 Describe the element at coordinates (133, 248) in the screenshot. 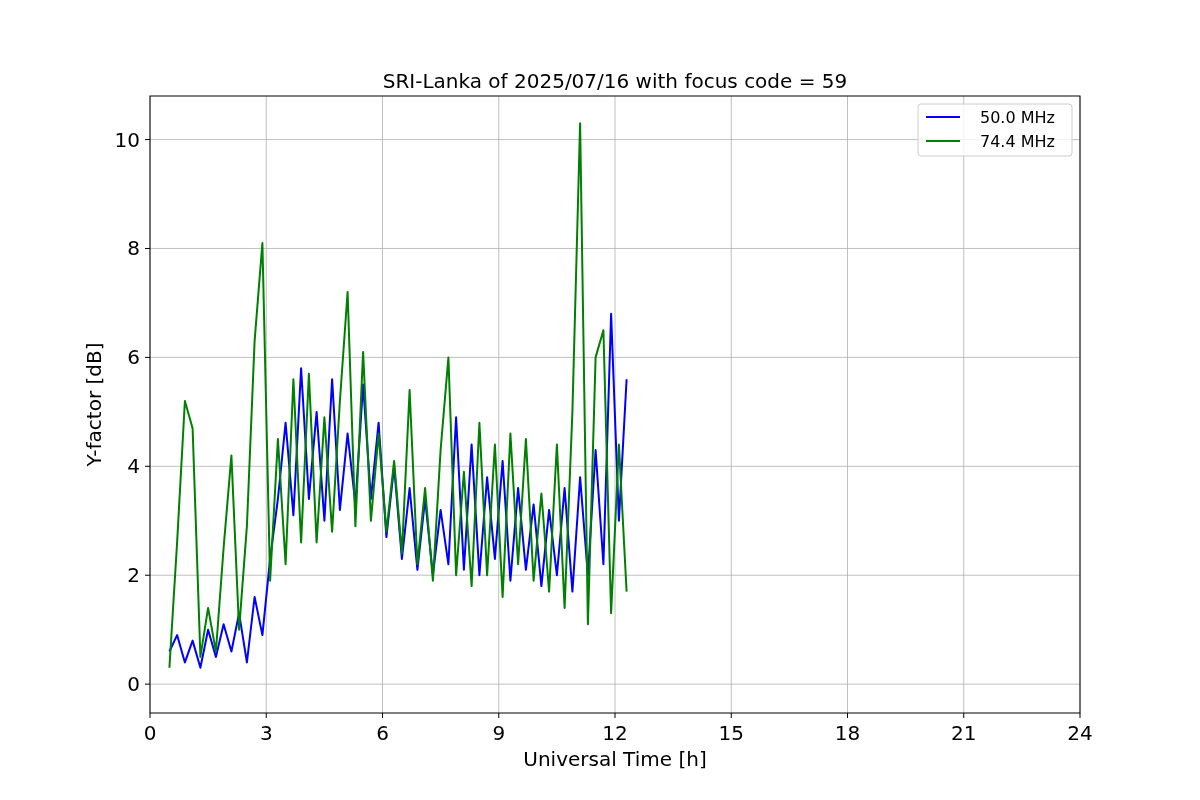

I see `tick-label: 8` at that location.